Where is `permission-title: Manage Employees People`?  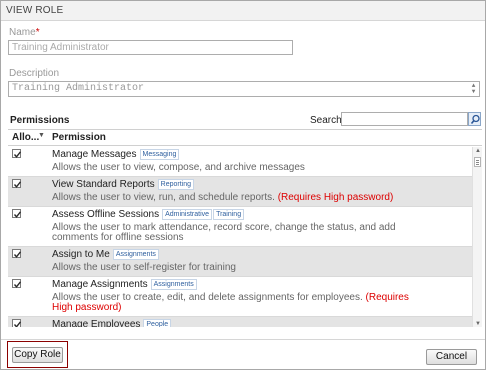
permission-title: Manage Employees People is located at coordinates (112, 323).